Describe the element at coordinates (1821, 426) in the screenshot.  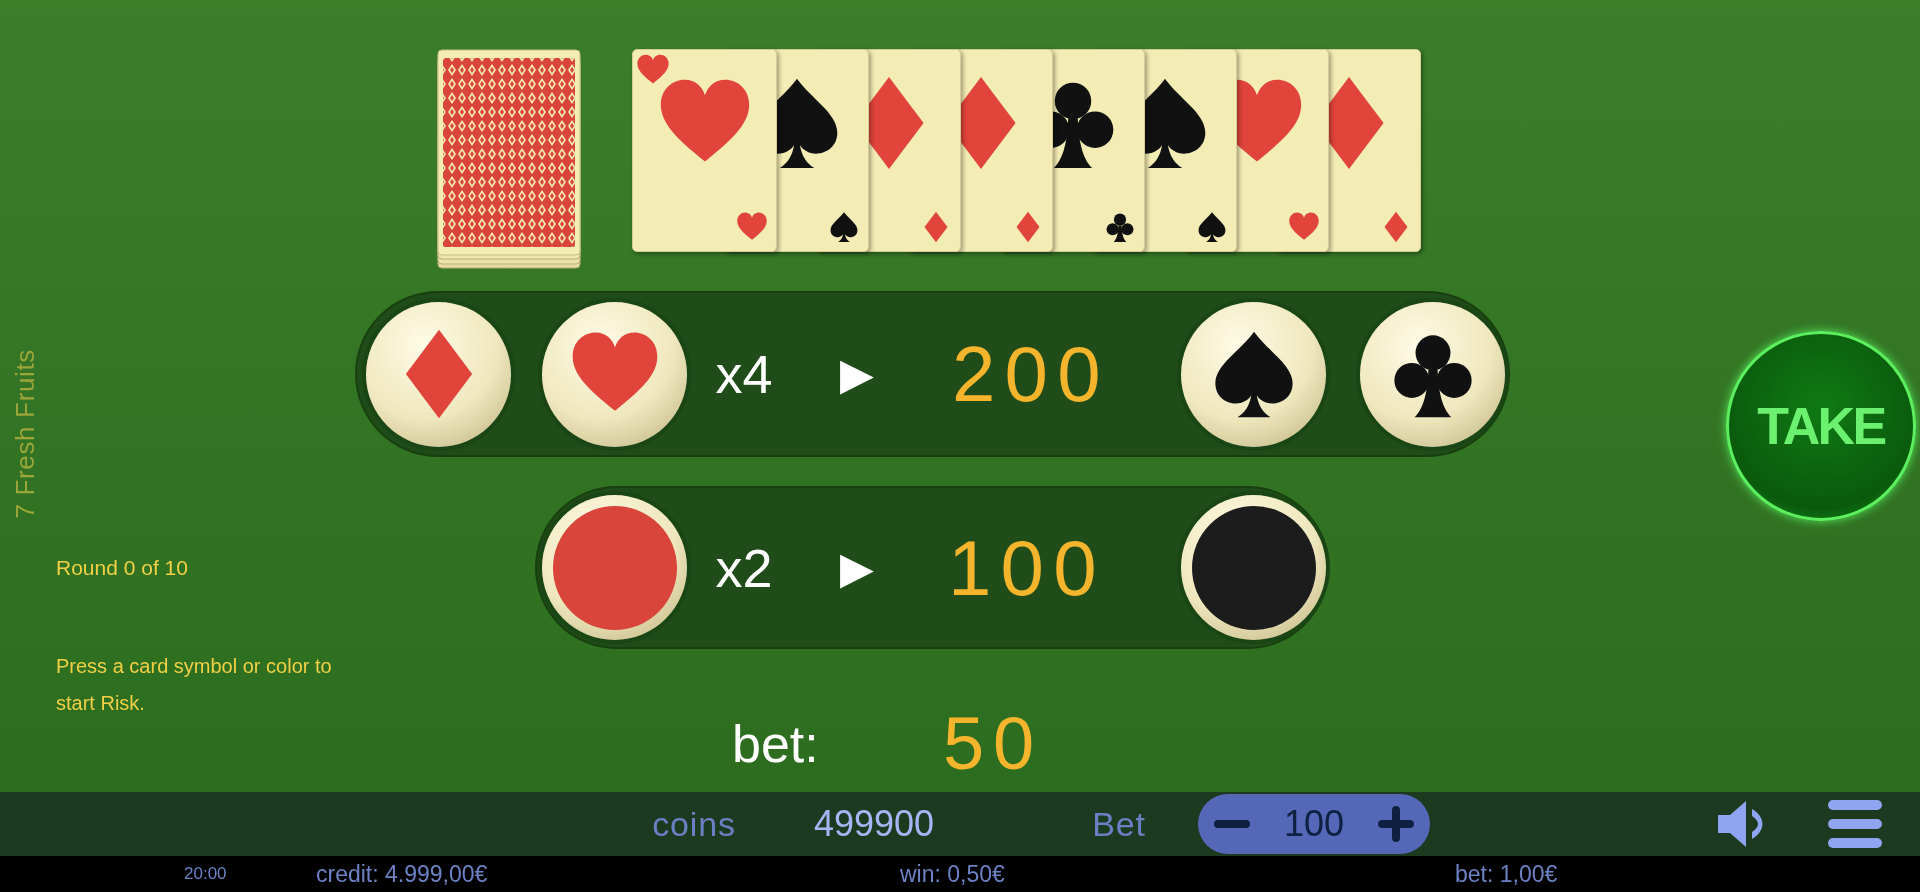
I see `take-button: TAKE` at that location.